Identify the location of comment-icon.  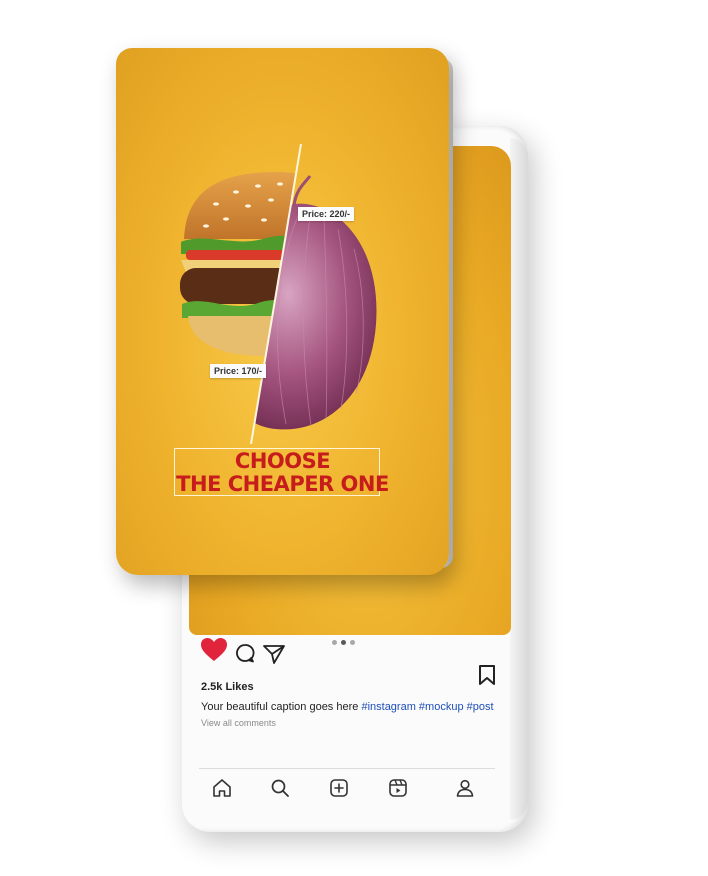
(245, 653).